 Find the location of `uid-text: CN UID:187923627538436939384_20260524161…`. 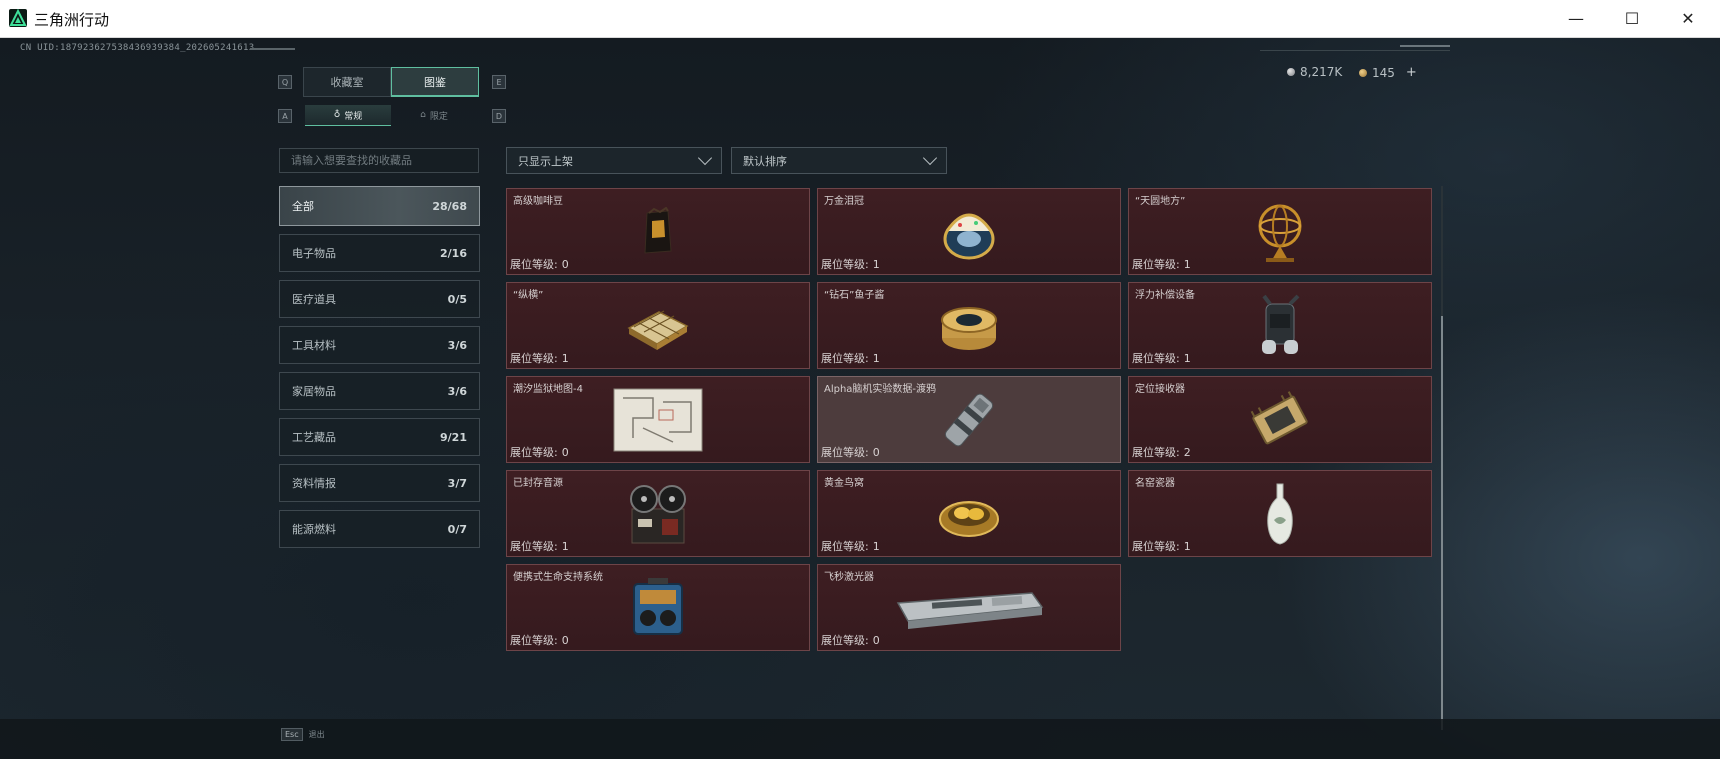

uid-text: CN UID:187923627538436939384_20260524161… is located at coordinates (137, 48).